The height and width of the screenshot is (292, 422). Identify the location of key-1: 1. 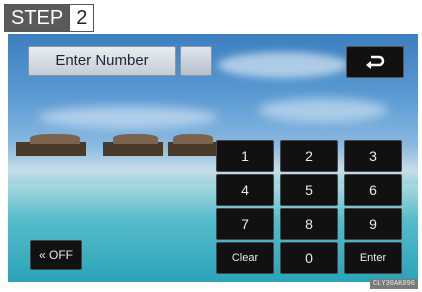
(245, 156).